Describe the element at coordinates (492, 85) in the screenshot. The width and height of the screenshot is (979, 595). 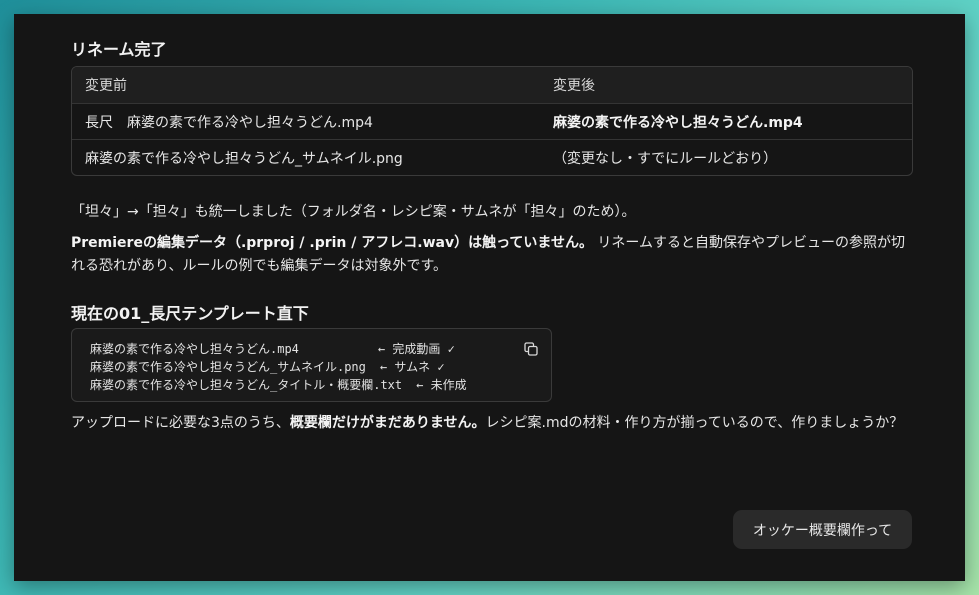
I see `table-header-row: 変更前 変更後` at that location.